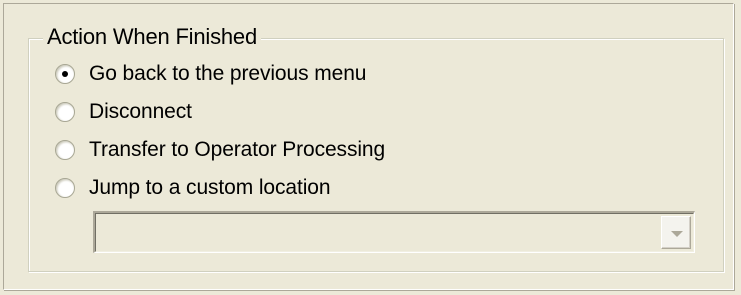  Describe the element at coordinates (228, 73) in the screenshot. I see `radio-label-go-back: Go back to the previous menu` at that location.